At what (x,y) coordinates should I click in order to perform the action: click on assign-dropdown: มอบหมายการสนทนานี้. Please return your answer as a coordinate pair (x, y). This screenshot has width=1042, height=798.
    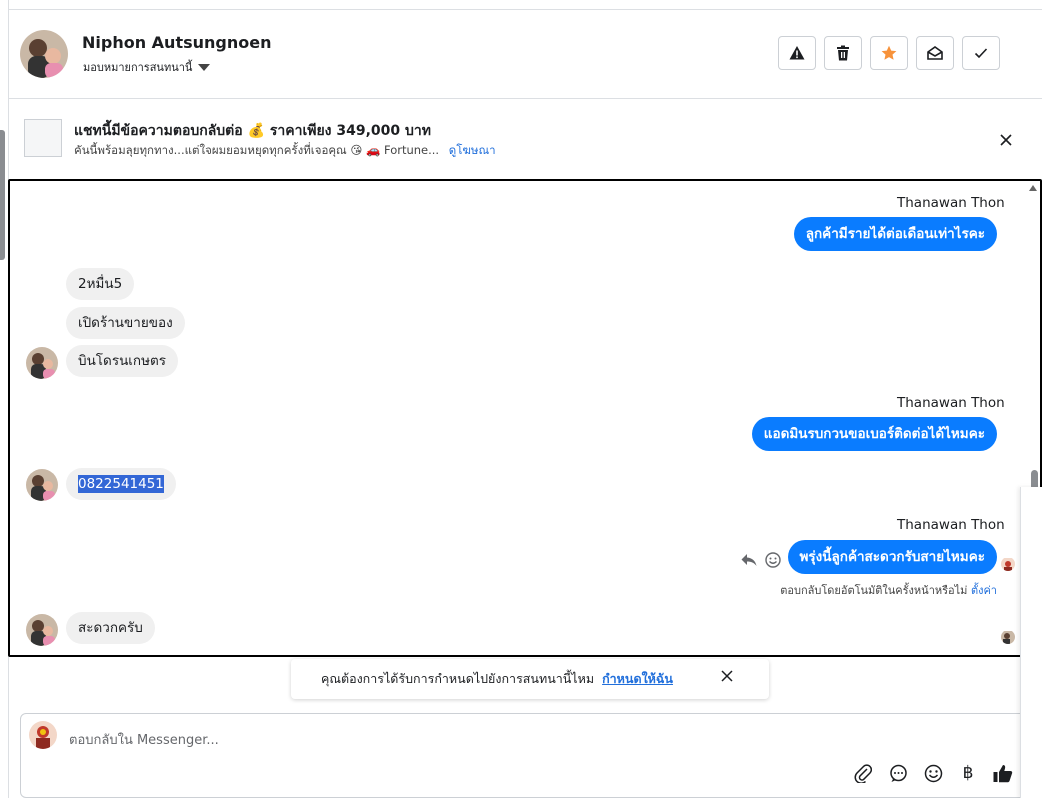
    Looking at the image, I should click on (147, 67).